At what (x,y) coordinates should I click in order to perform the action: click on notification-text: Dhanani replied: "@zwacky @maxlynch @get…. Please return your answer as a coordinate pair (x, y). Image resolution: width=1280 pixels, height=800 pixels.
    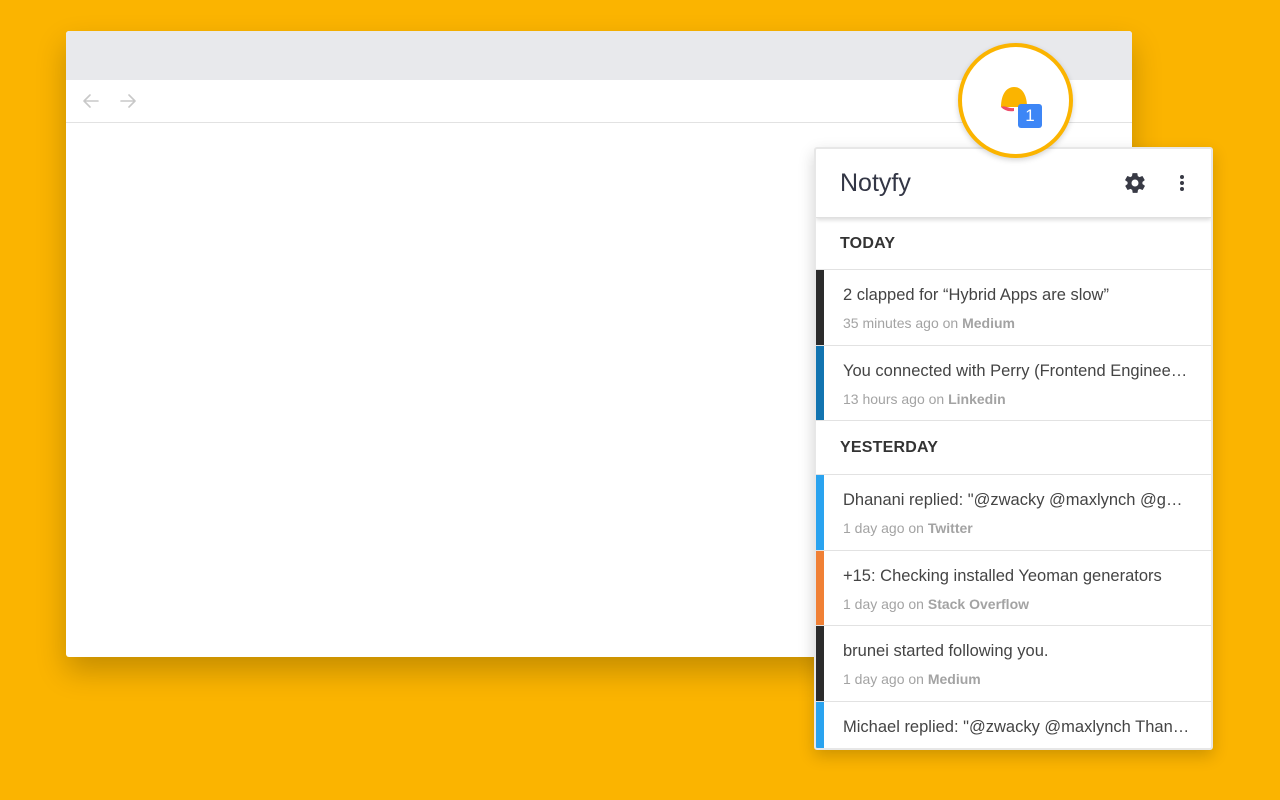
    Looking at the image, I should click on (1017, 500).